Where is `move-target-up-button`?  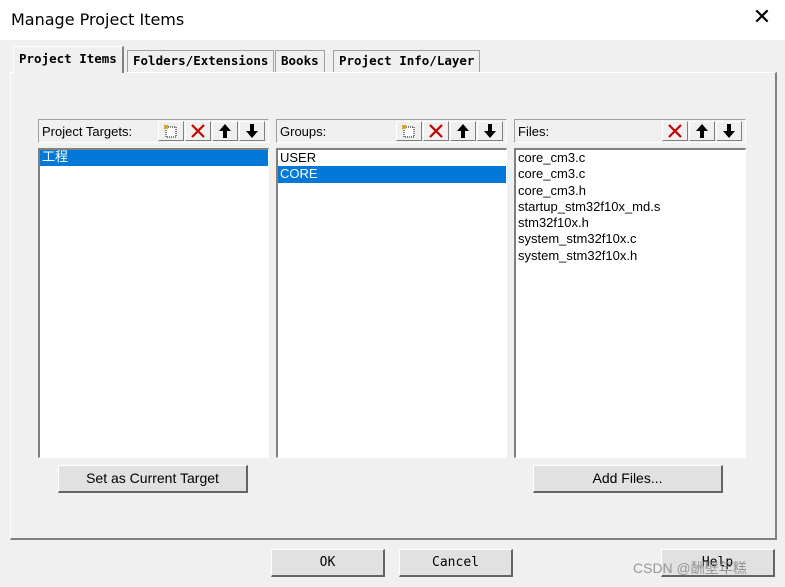
move-target-up-button is located at coordinates (225, 131).